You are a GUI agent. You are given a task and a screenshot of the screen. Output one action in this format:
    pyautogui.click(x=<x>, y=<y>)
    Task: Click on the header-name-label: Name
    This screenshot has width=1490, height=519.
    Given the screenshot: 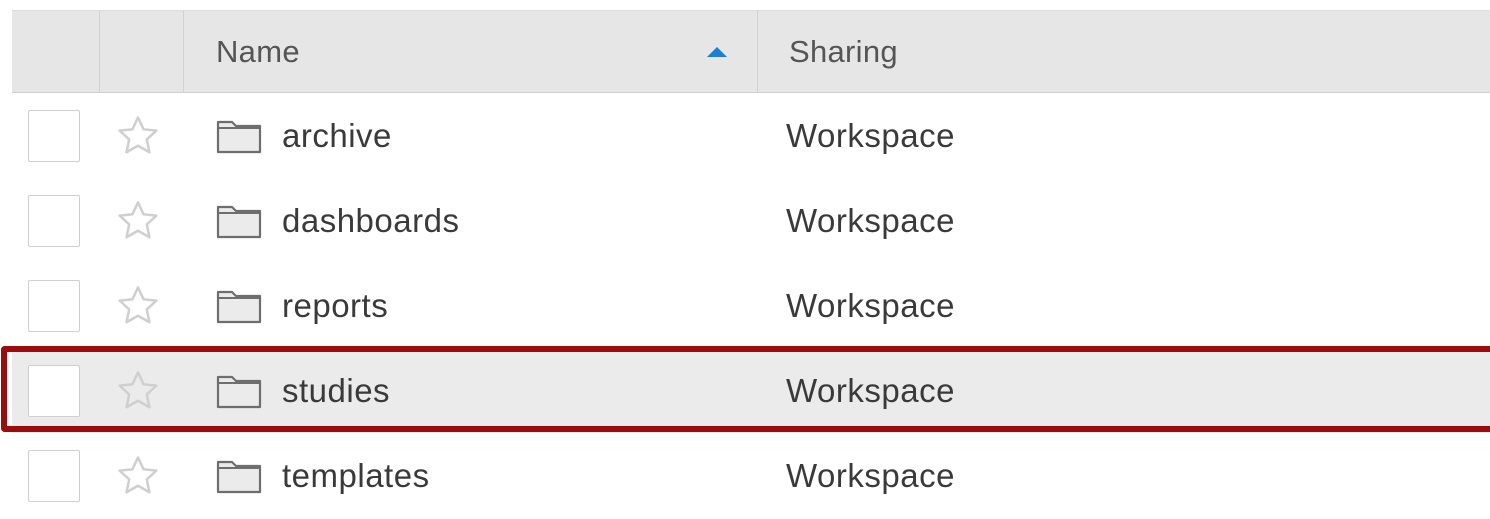 What is the action you would take?
    pyautogui.click(x=258, y=51)
    